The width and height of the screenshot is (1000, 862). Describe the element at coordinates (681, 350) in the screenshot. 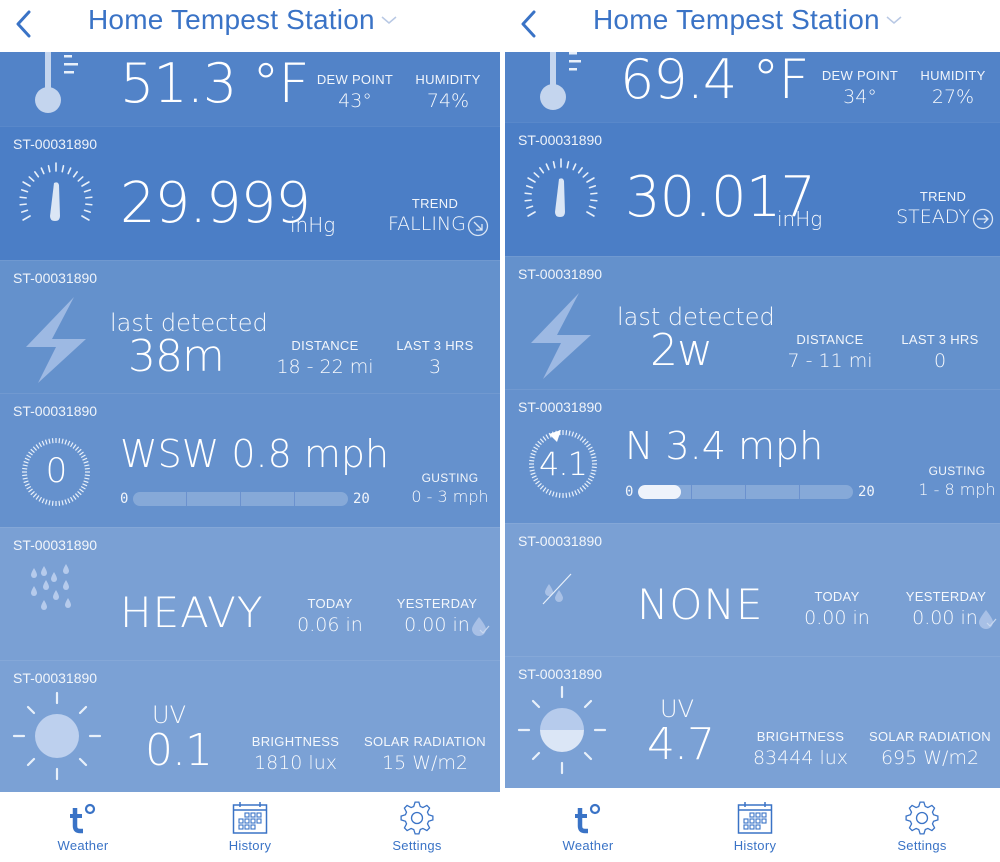

I see `lightning-last-detected: 2w` at that location.